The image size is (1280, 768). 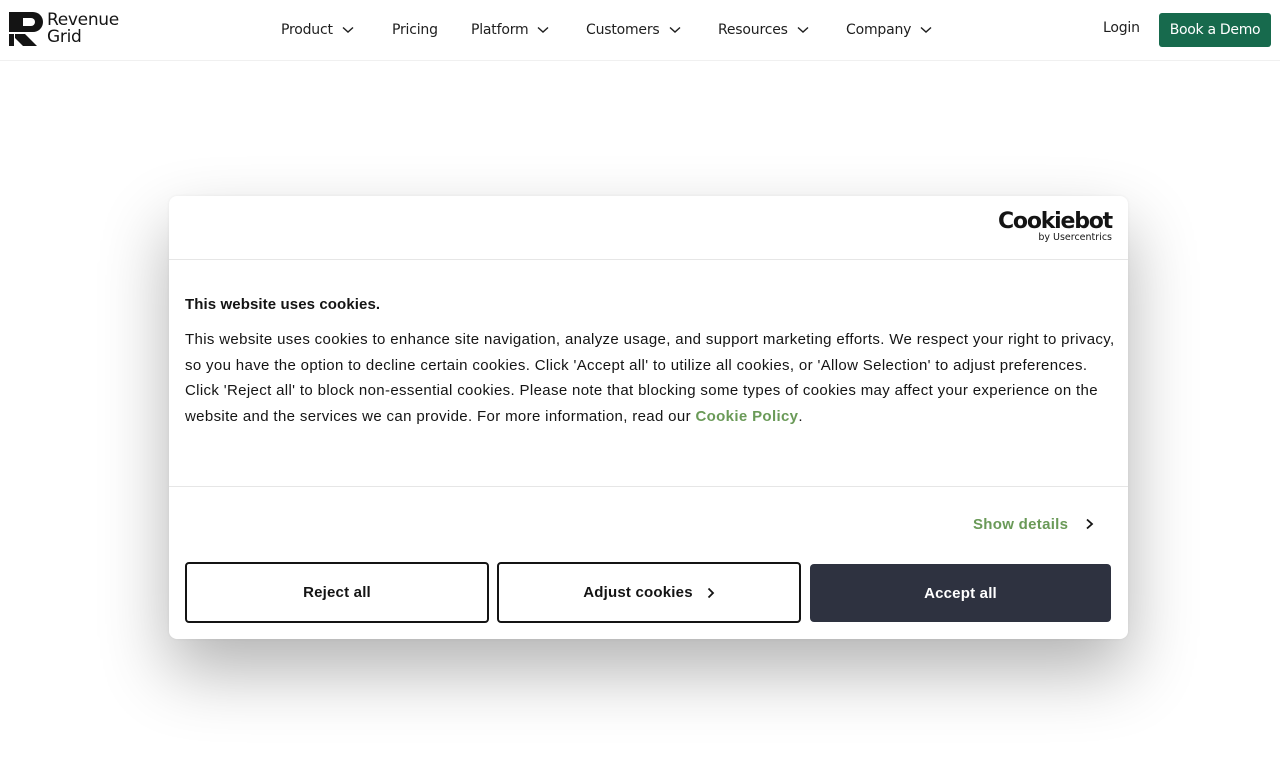 What do you see at coordinates (746, 416) in the screenshot?
I see `cookie-policy-link: Cookie Policy` at bounding box center [746, 416].